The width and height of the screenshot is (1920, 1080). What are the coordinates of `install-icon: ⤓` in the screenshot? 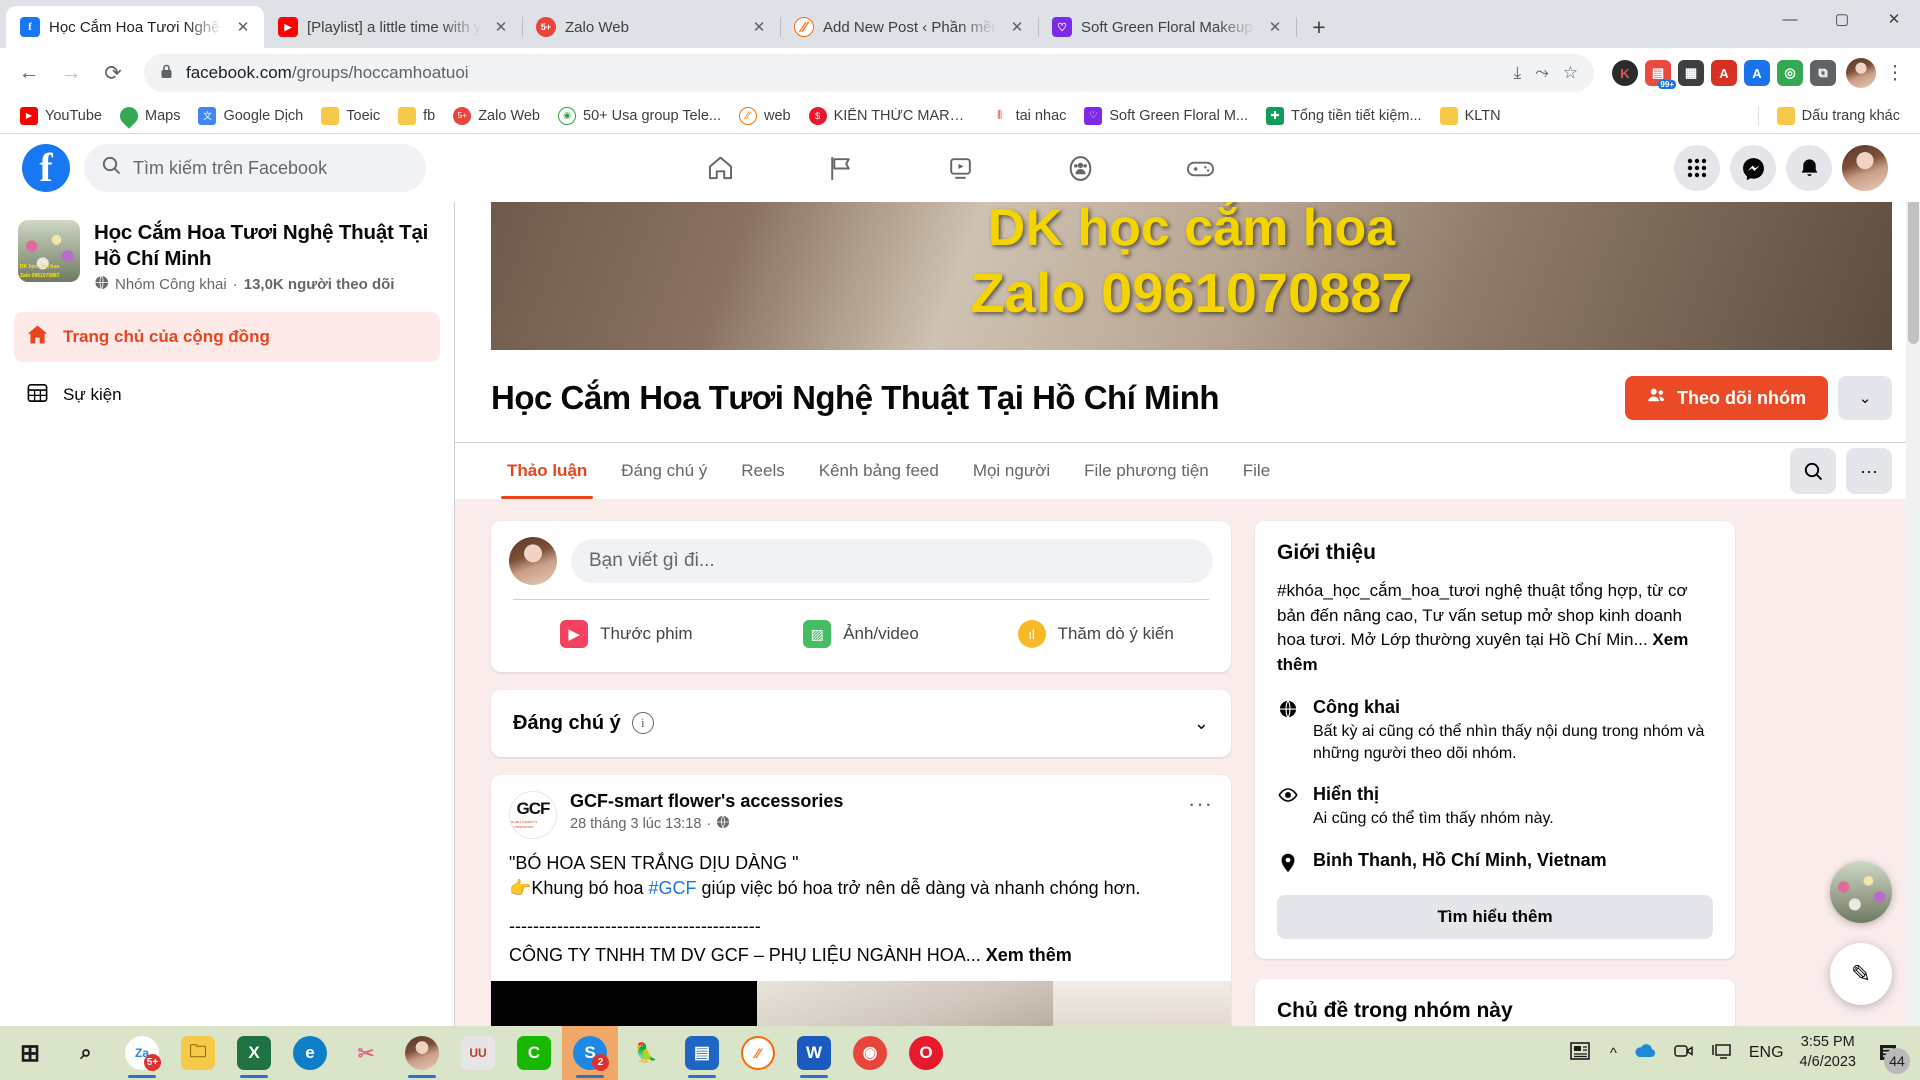 It's located at (1518, 73).